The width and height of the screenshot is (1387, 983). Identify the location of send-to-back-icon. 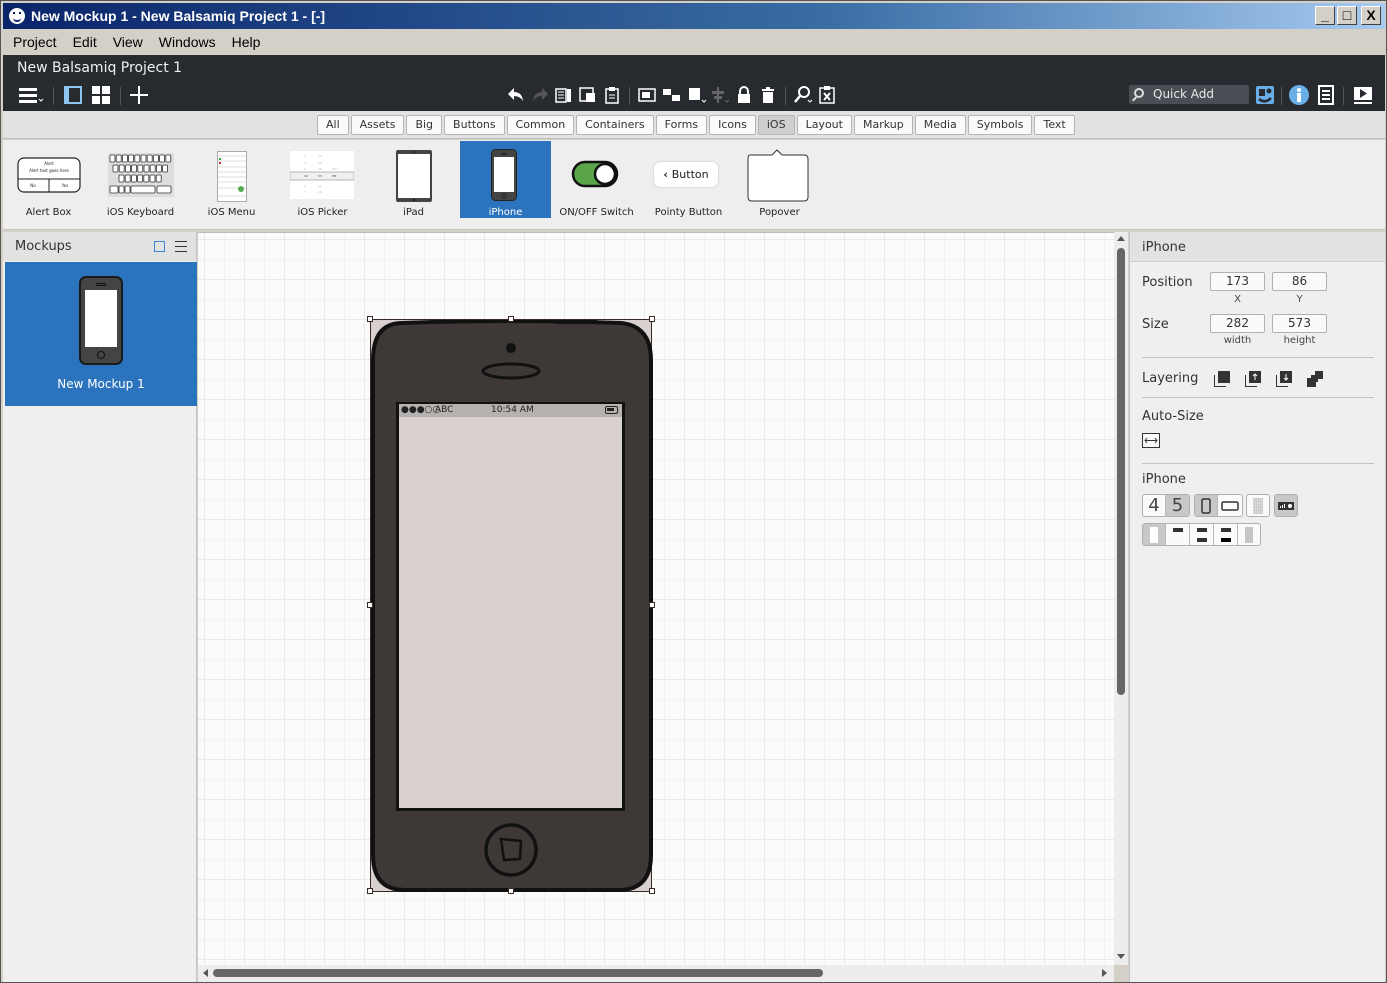
(1315, 379).